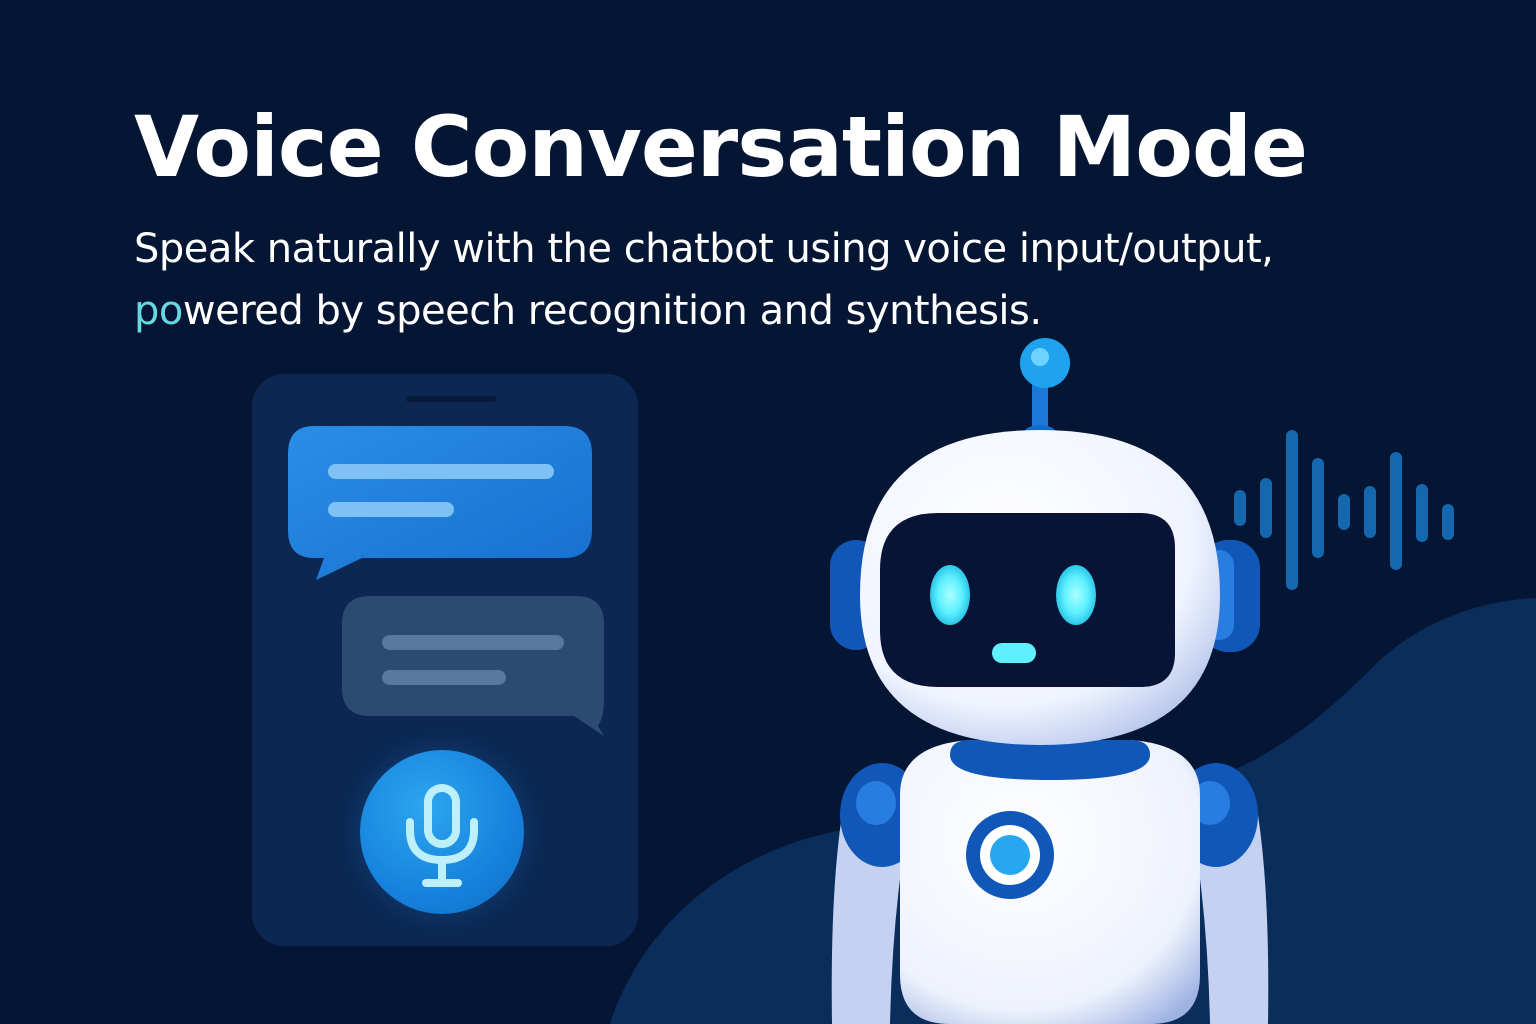 This screenshot has width=1536, height=1024. I want to click on robot-mouth, so click(1014, 653).